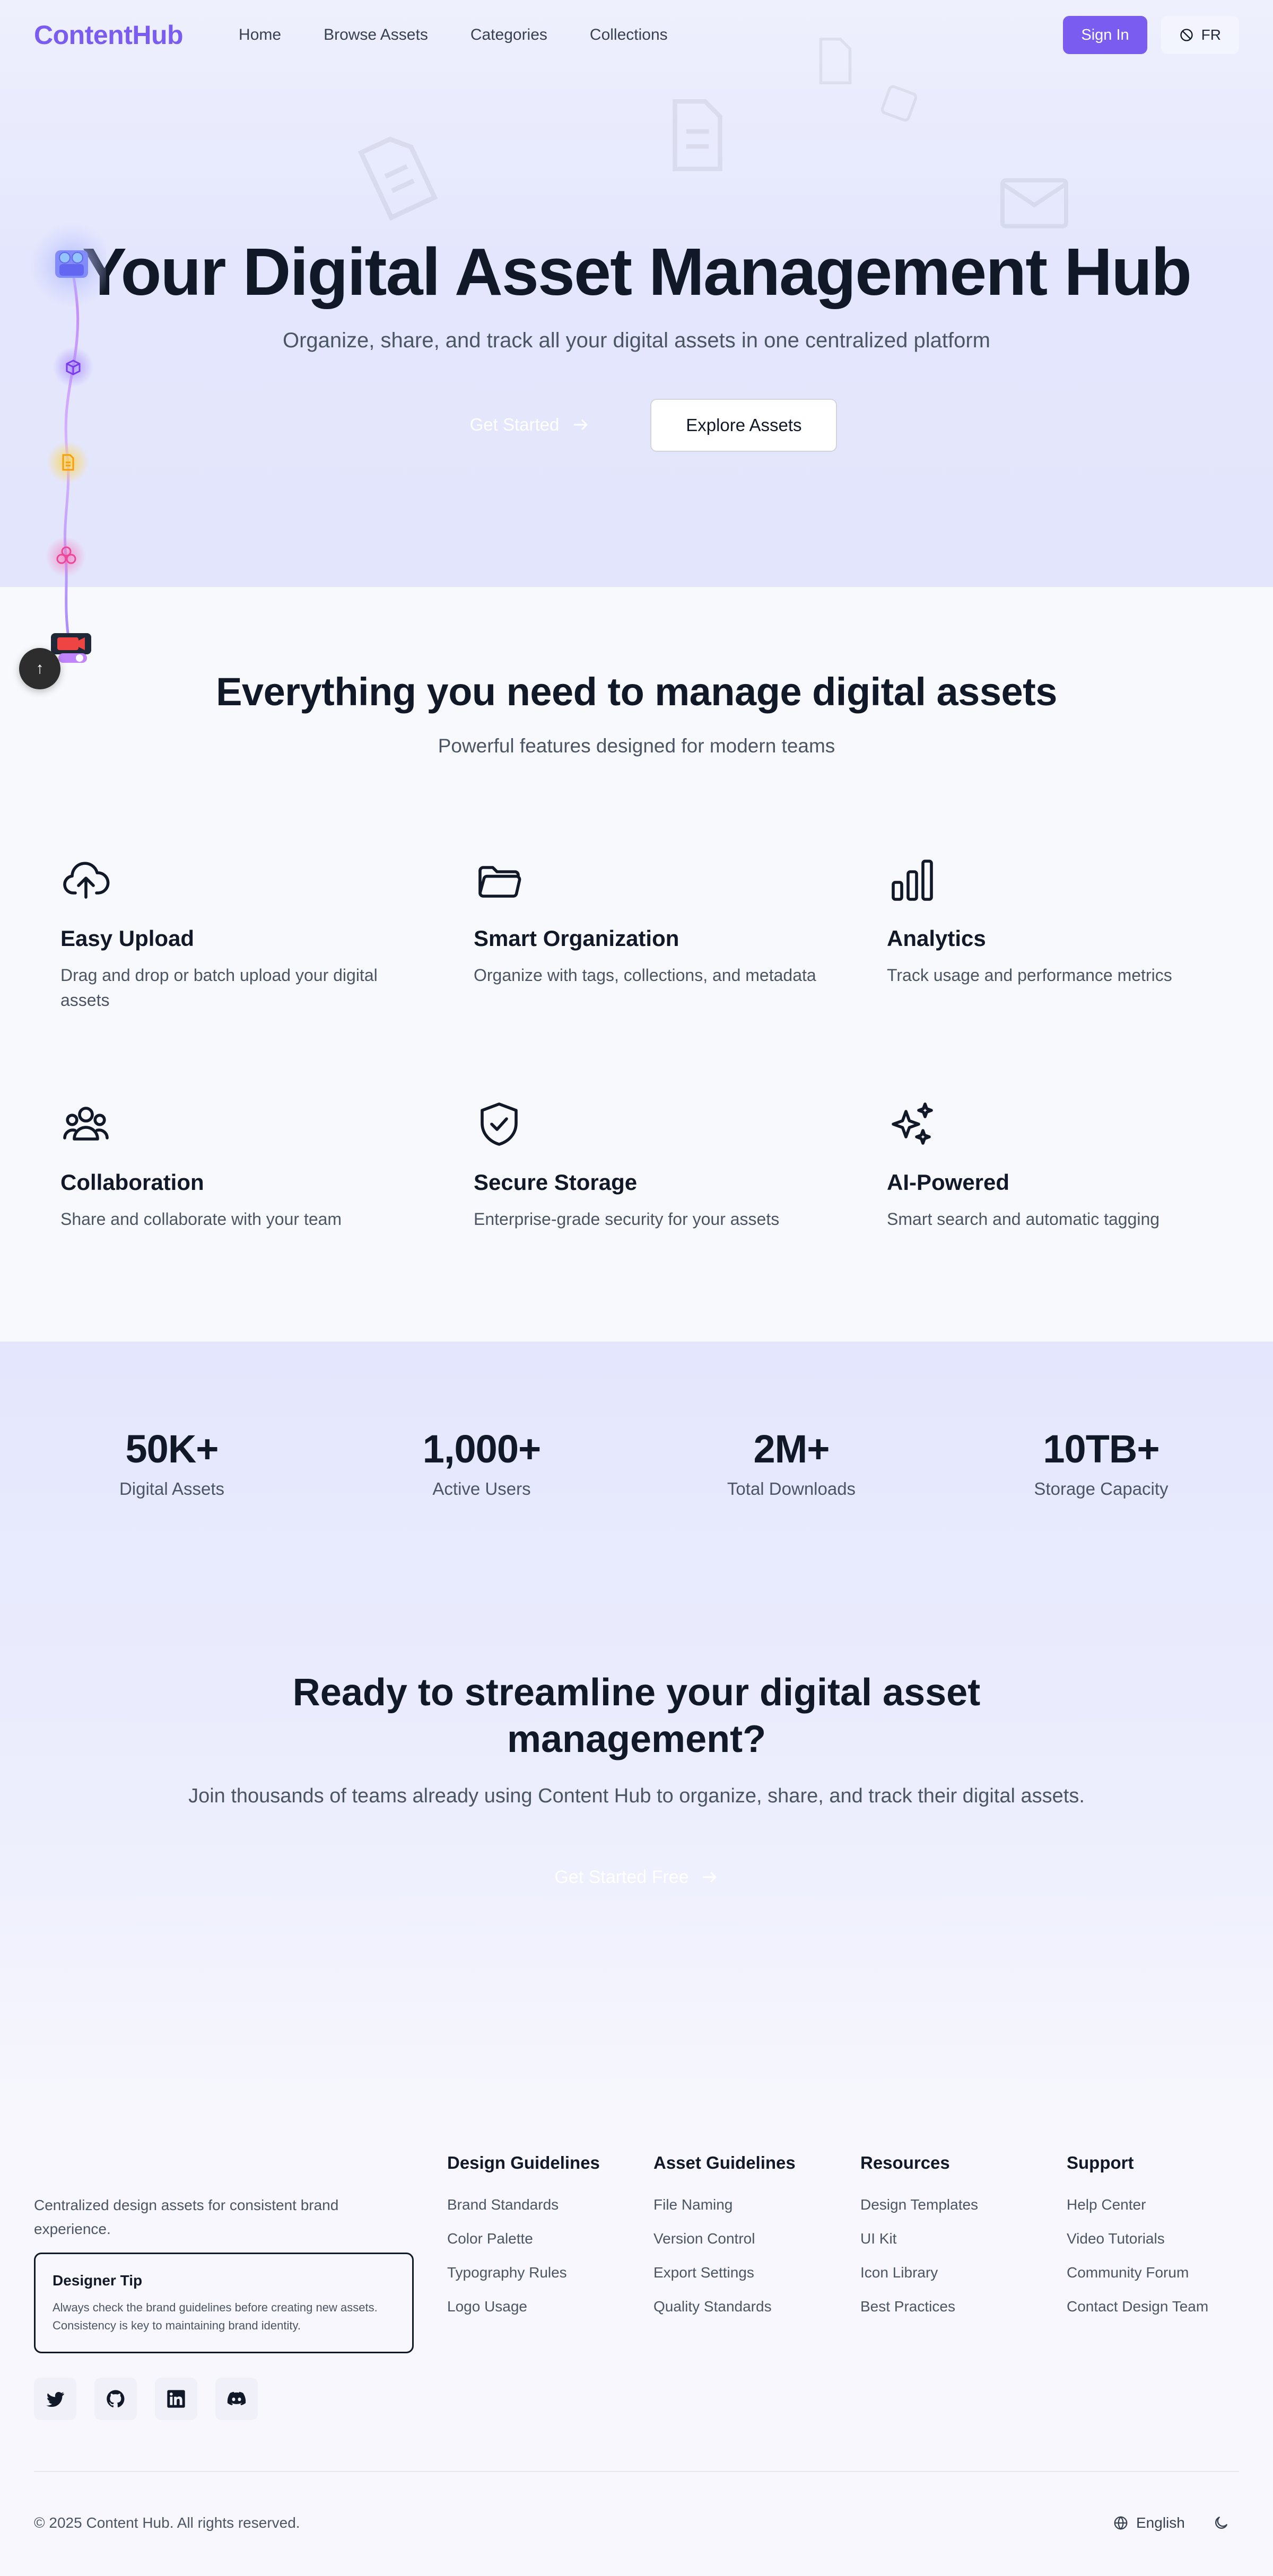 This screenshot has width=1273, height=2576. I want to click on social-links, so click(146, 2399).